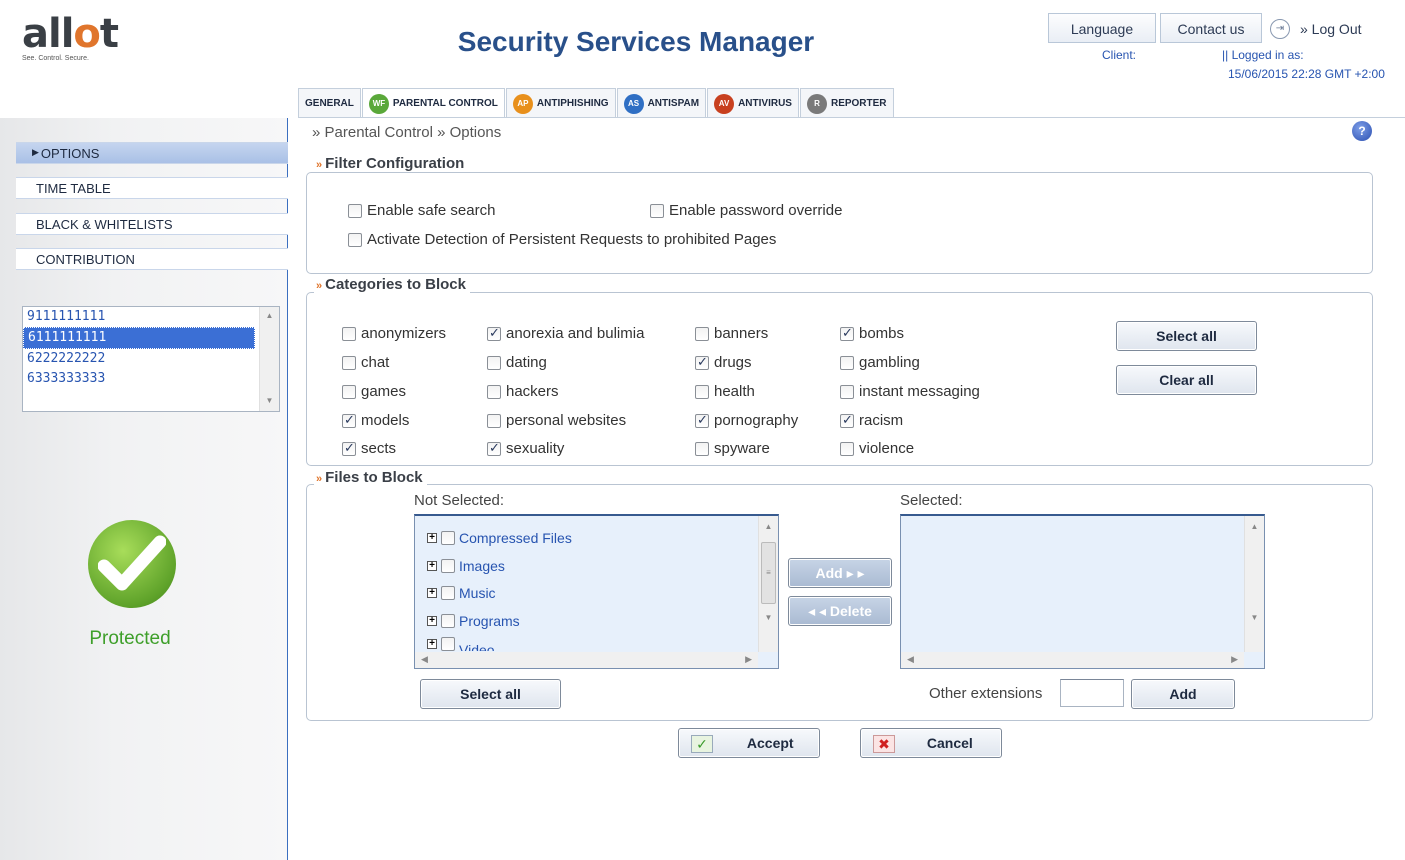 The height and width of the screenshot is (860, 1405). I want to click on add-extension-button: Add, so click(1183, 694).